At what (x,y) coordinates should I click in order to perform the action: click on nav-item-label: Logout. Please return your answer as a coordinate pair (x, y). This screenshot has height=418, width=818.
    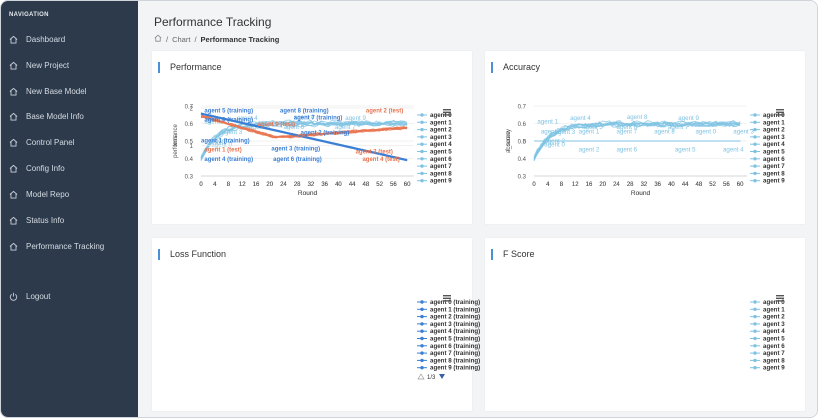
    Looking at the image, I should click on (38, 296).